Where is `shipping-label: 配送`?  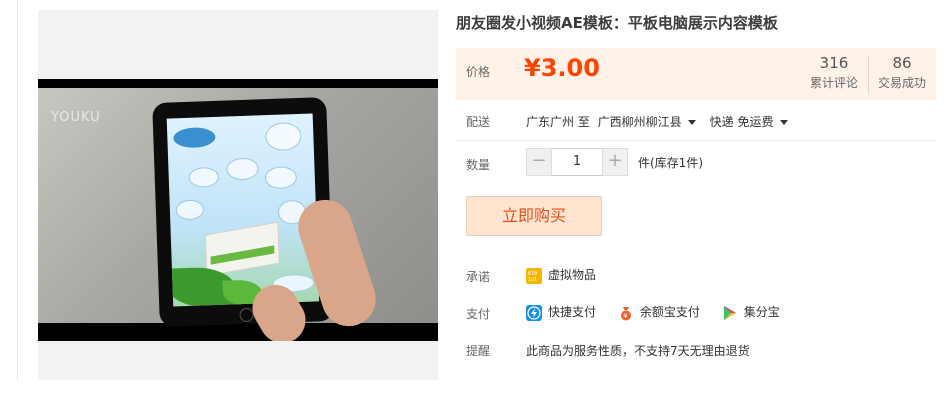
shipping-label: 配送 is located at coordinates (478, 122).